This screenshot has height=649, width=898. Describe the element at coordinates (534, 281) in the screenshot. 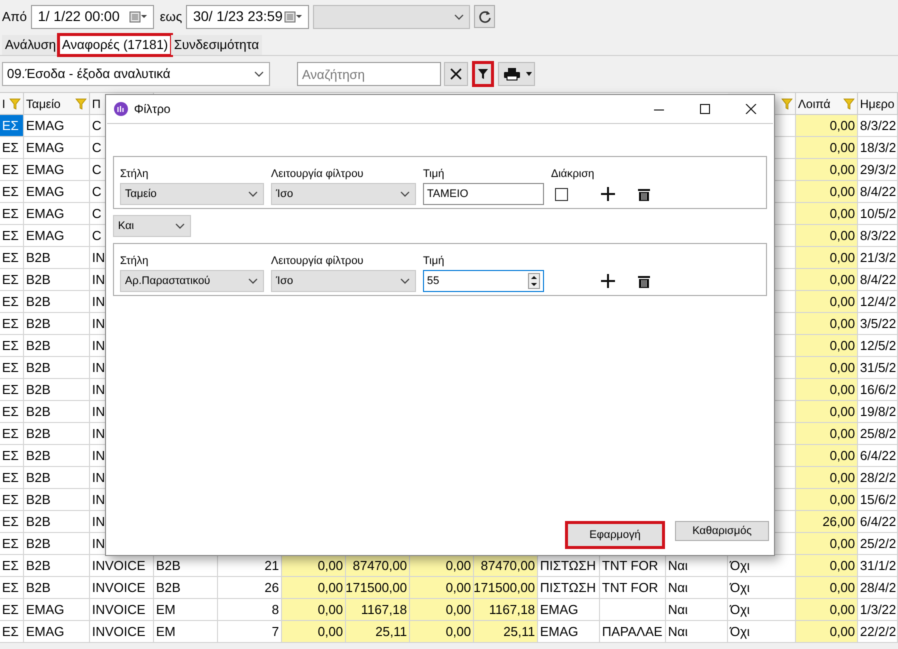

I see `spinner-icon` at that location.